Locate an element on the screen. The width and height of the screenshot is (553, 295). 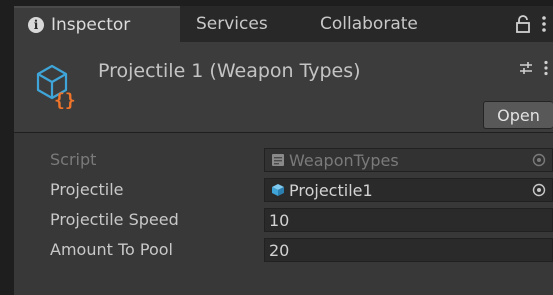
field-row-amount-to-pool: Amount To Pool 20 is located at coordinates (283, 251).